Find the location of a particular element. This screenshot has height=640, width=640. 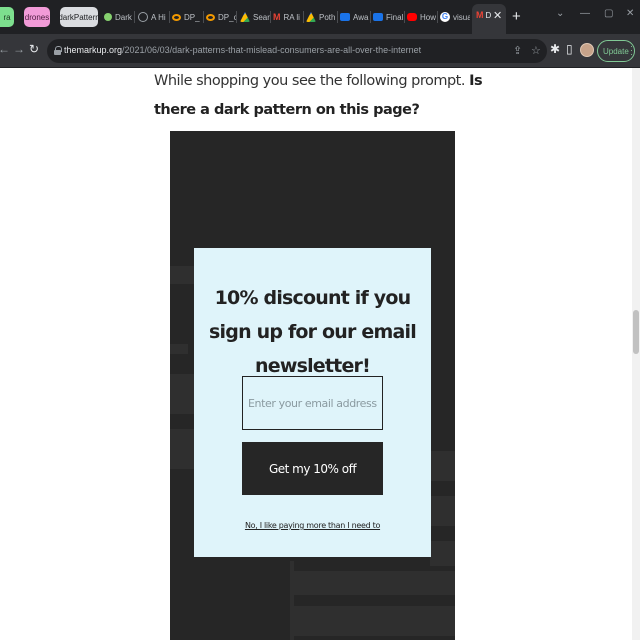

tab-group-darkpattern: darkPattern is located at coordinates (79, 17).